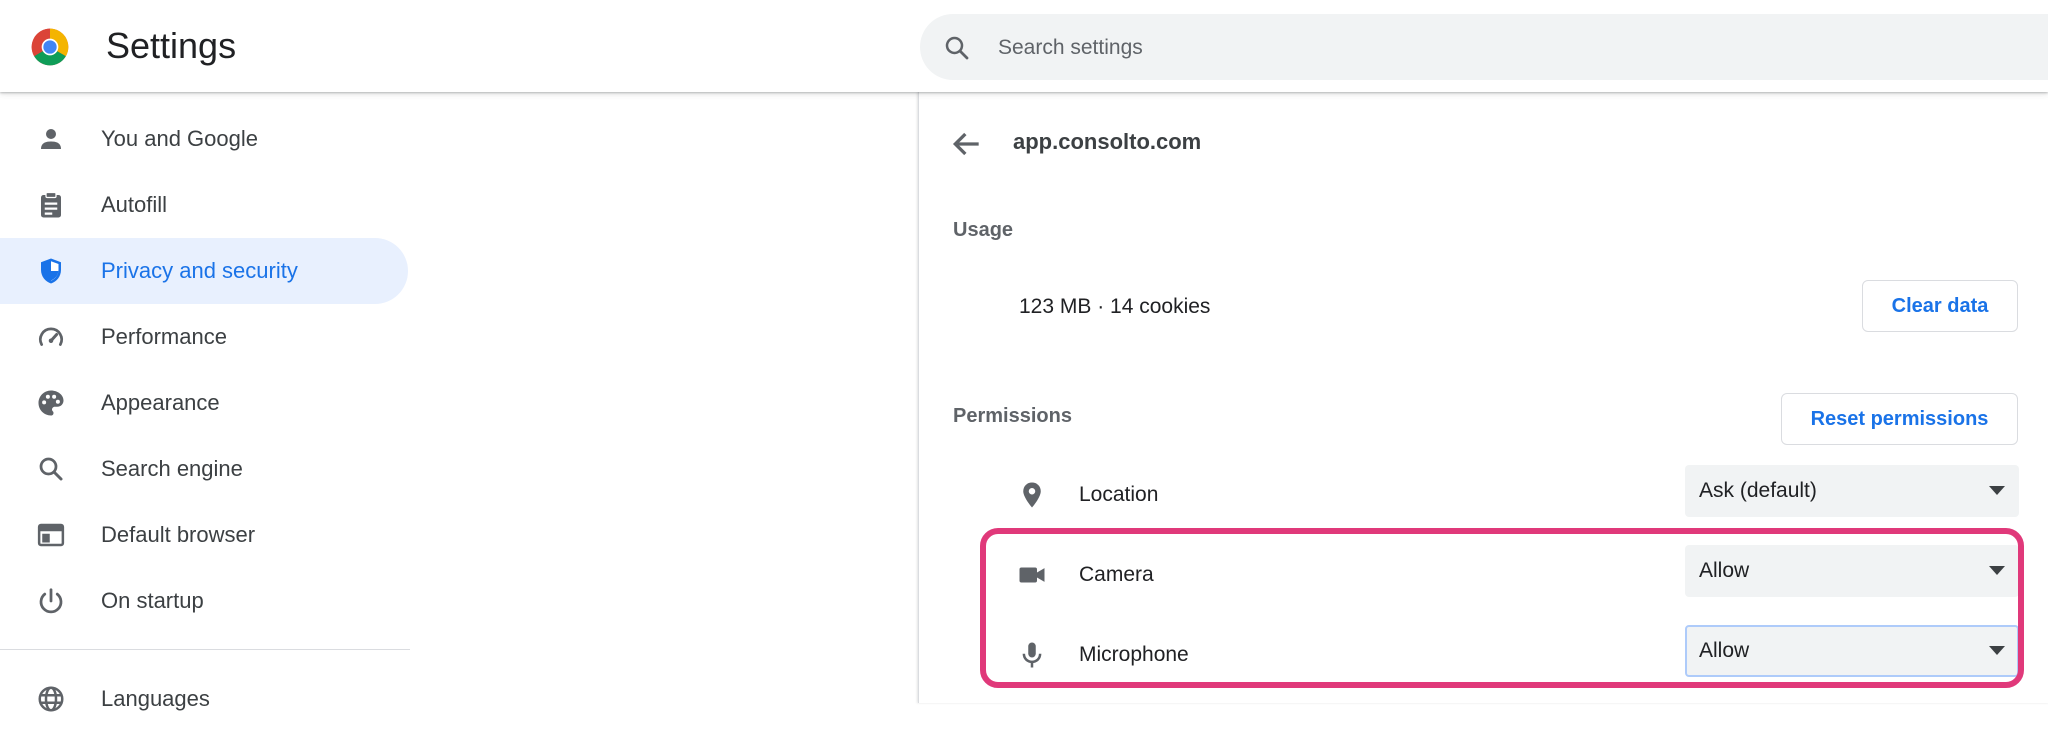  What do you see at coordinates (164, 336) in the screenshot?
I see `sidebar-item-label: Performance` at bounding box center [164, 336].